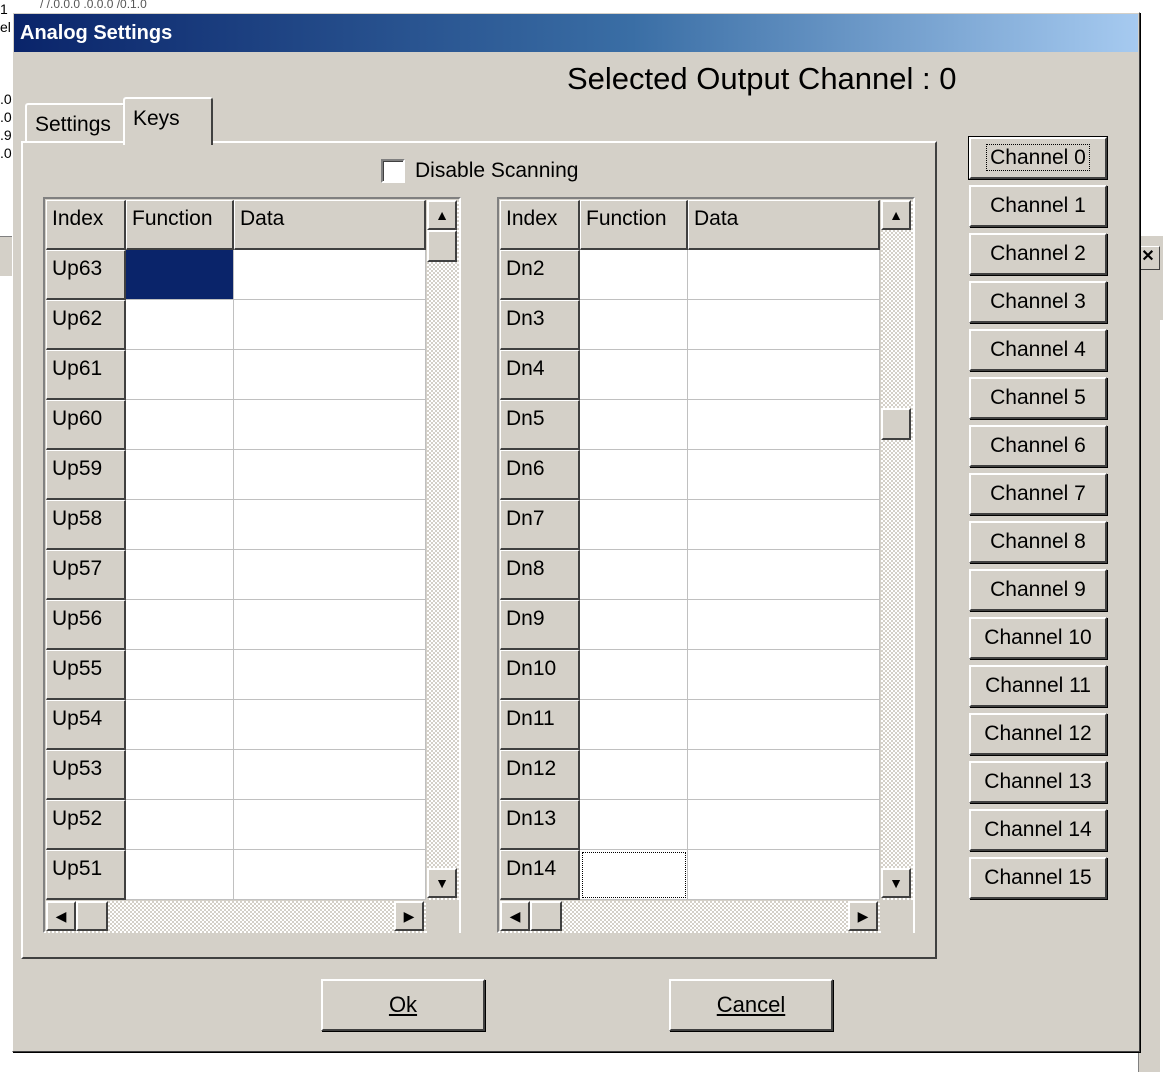  What do you see at coordinates (86, 775) in the screenshot?
I see `row-index-cell: Up53` at bounding box center [86, 775].